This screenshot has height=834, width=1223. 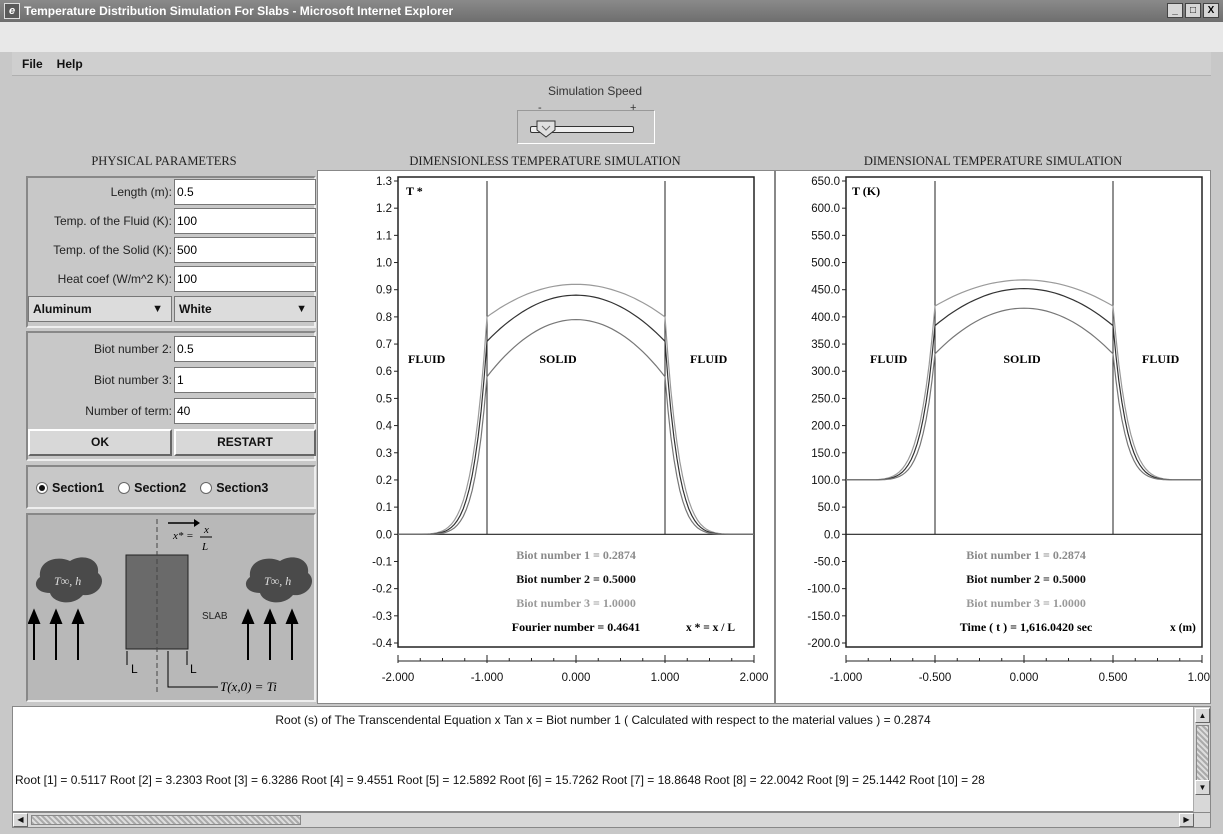 I want to click on scroll-right-icon: ▶, so click(x=1186, y=820).